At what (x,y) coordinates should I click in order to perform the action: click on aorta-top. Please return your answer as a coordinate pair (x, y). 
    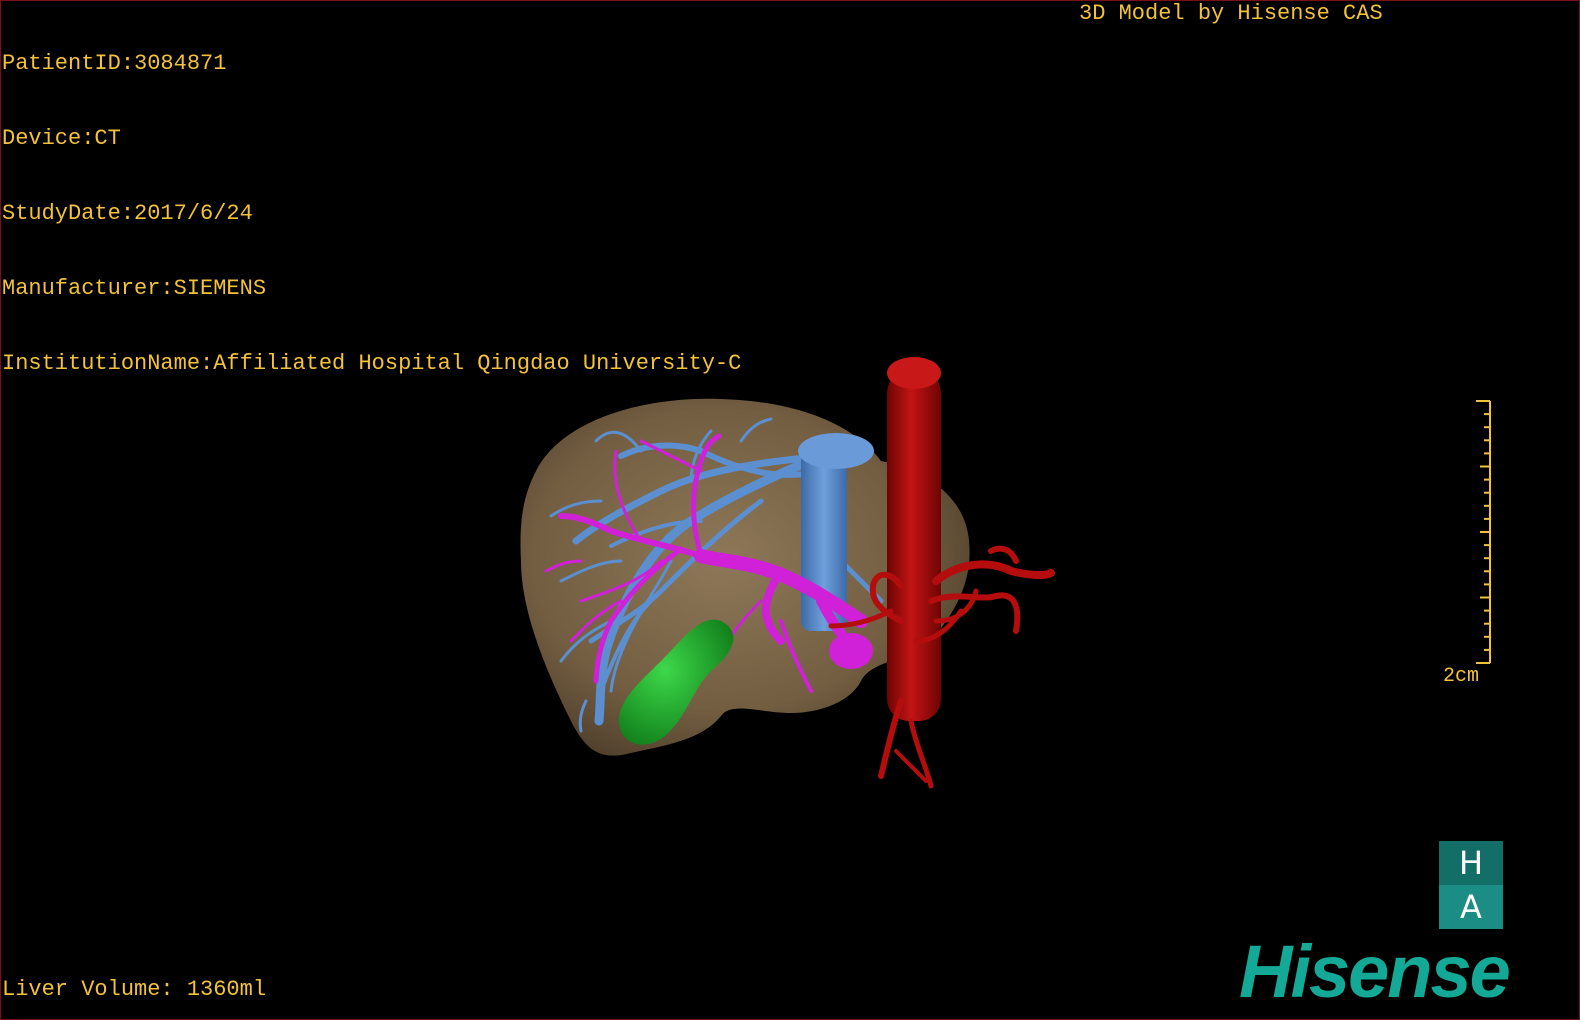
    Looking at the image, I should click on (914, 373).